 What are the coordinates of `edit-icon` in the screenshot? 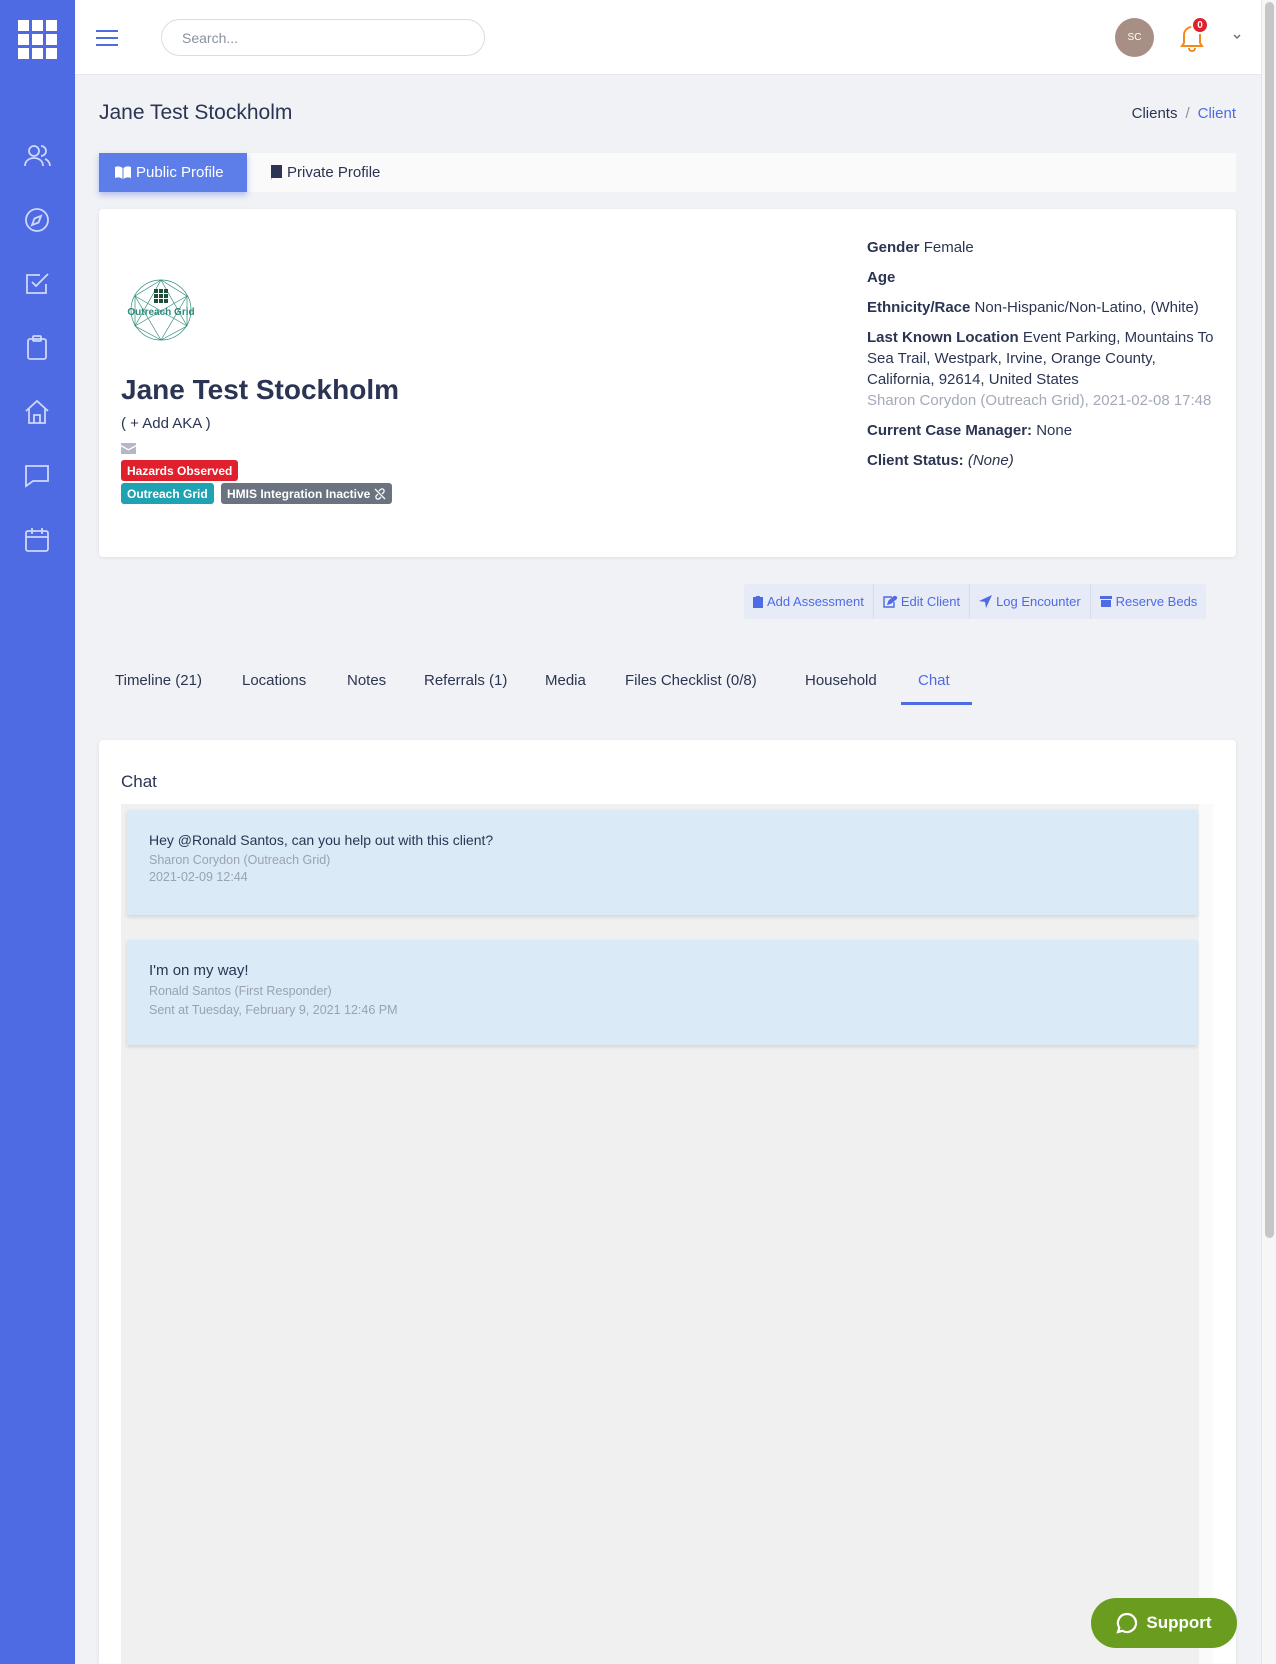 It's located at (890, 601).